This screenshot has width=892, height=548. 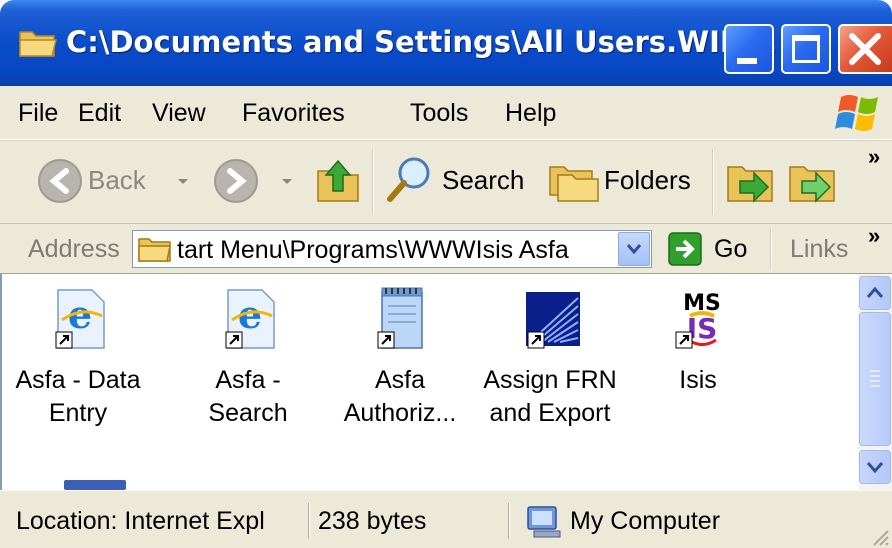 What do you see at coordinates (874, 236) in the screenshot?
I see `links-chevron: »` at bounding box center [874, 236].